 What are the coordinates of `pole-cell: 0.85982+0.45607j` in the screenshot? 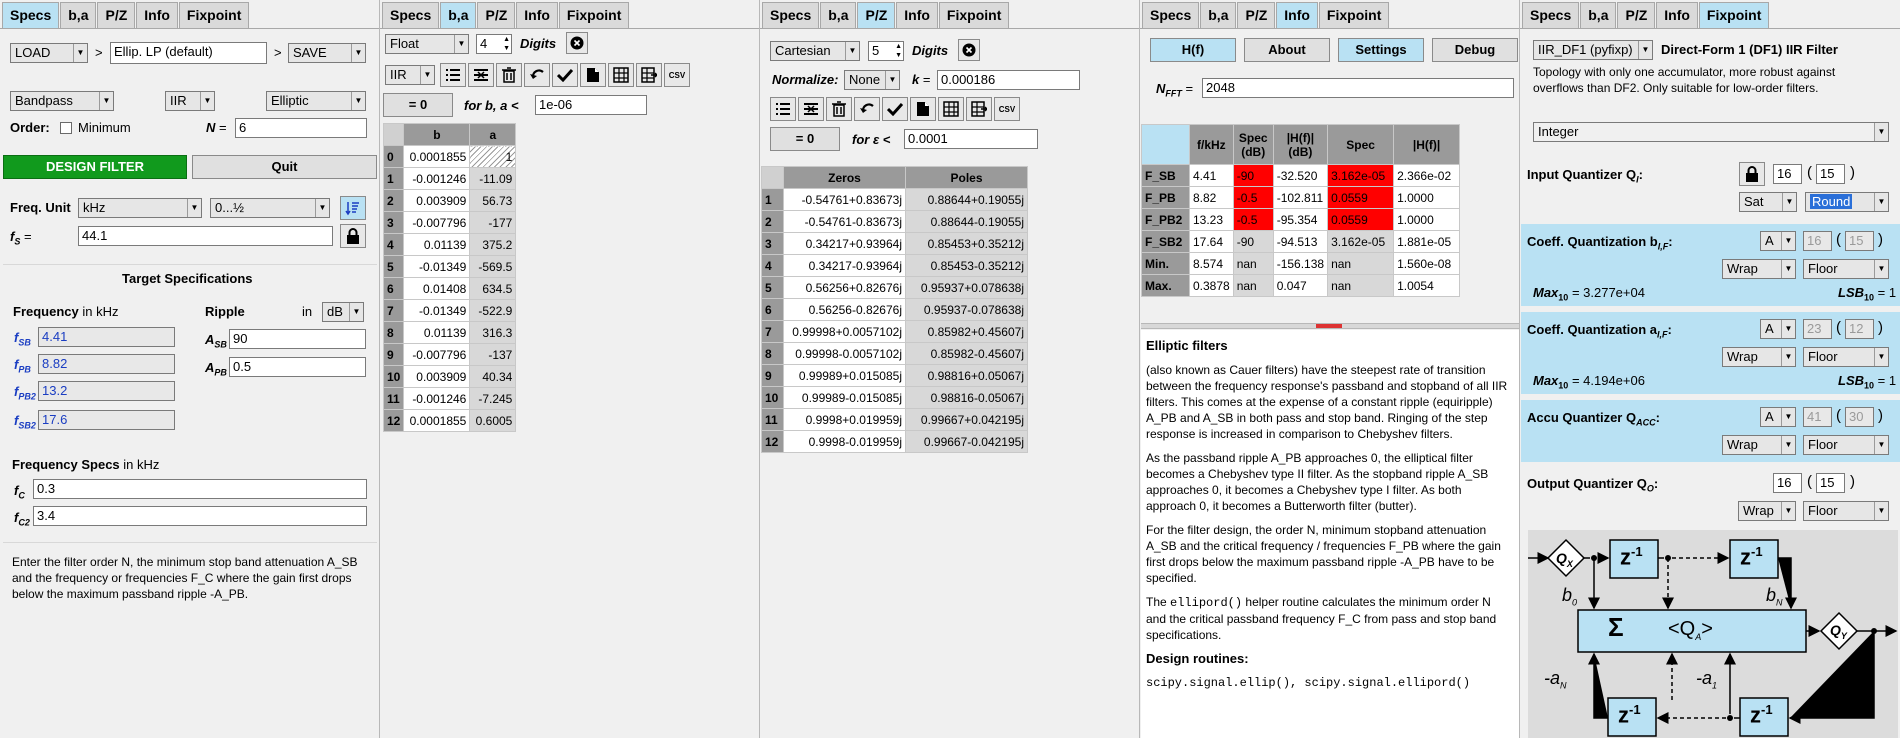 It's located at (966, 331).